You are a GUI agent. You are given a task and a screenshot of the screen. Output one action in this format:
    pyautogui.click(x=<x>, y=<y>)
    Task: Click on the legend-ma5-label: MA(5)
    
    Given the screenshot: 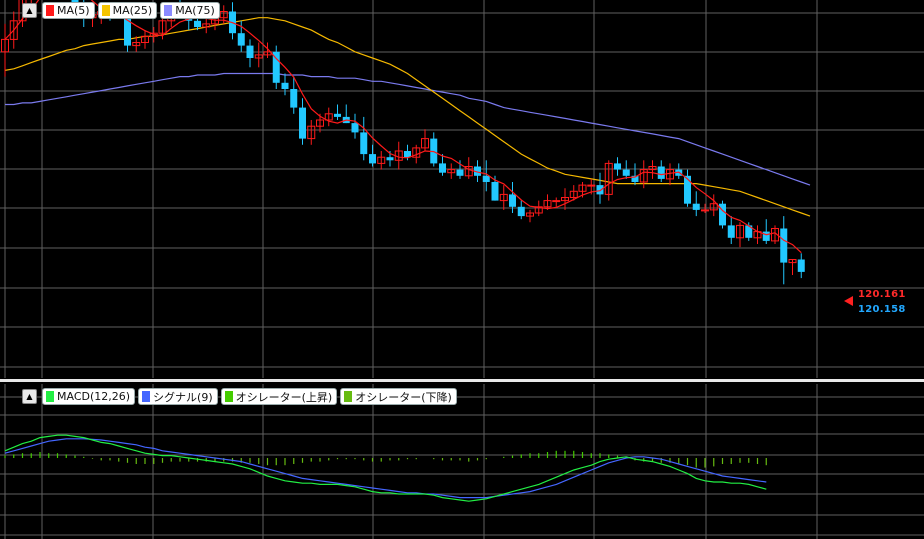 What is the action you would take?
    pyautogui.click(x=73, y=10)
    